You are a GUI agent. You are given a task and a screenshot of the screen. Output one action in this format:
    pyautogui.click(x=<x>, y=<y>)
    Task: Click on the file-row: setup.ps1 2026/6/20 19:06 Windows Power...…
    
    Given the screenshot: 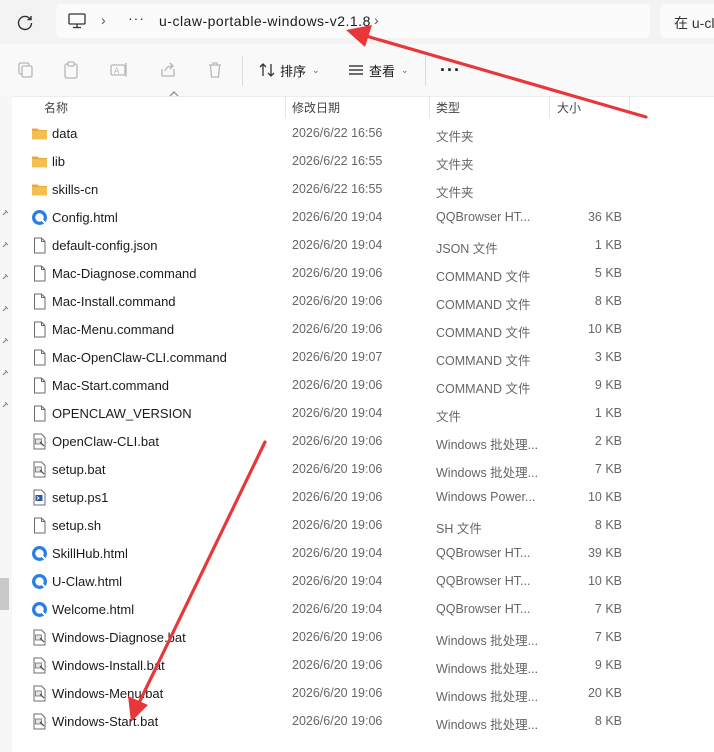 What is the action you would take?
    pyautogui.click(x=363, y=497)
    